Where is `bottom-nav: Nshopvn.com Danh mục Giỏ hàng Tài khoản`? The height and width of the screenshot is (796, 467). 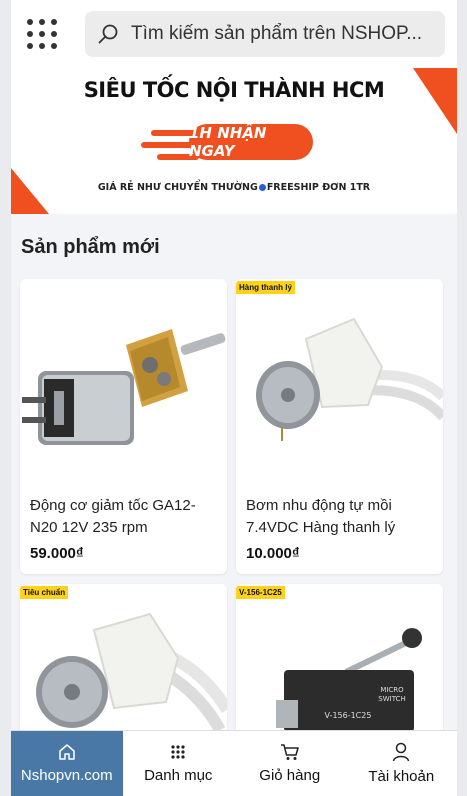 bottom-nav: Nshopvn.com Danh mục Giỏ hàng Tài khoản is located at coordinates (234, 763).